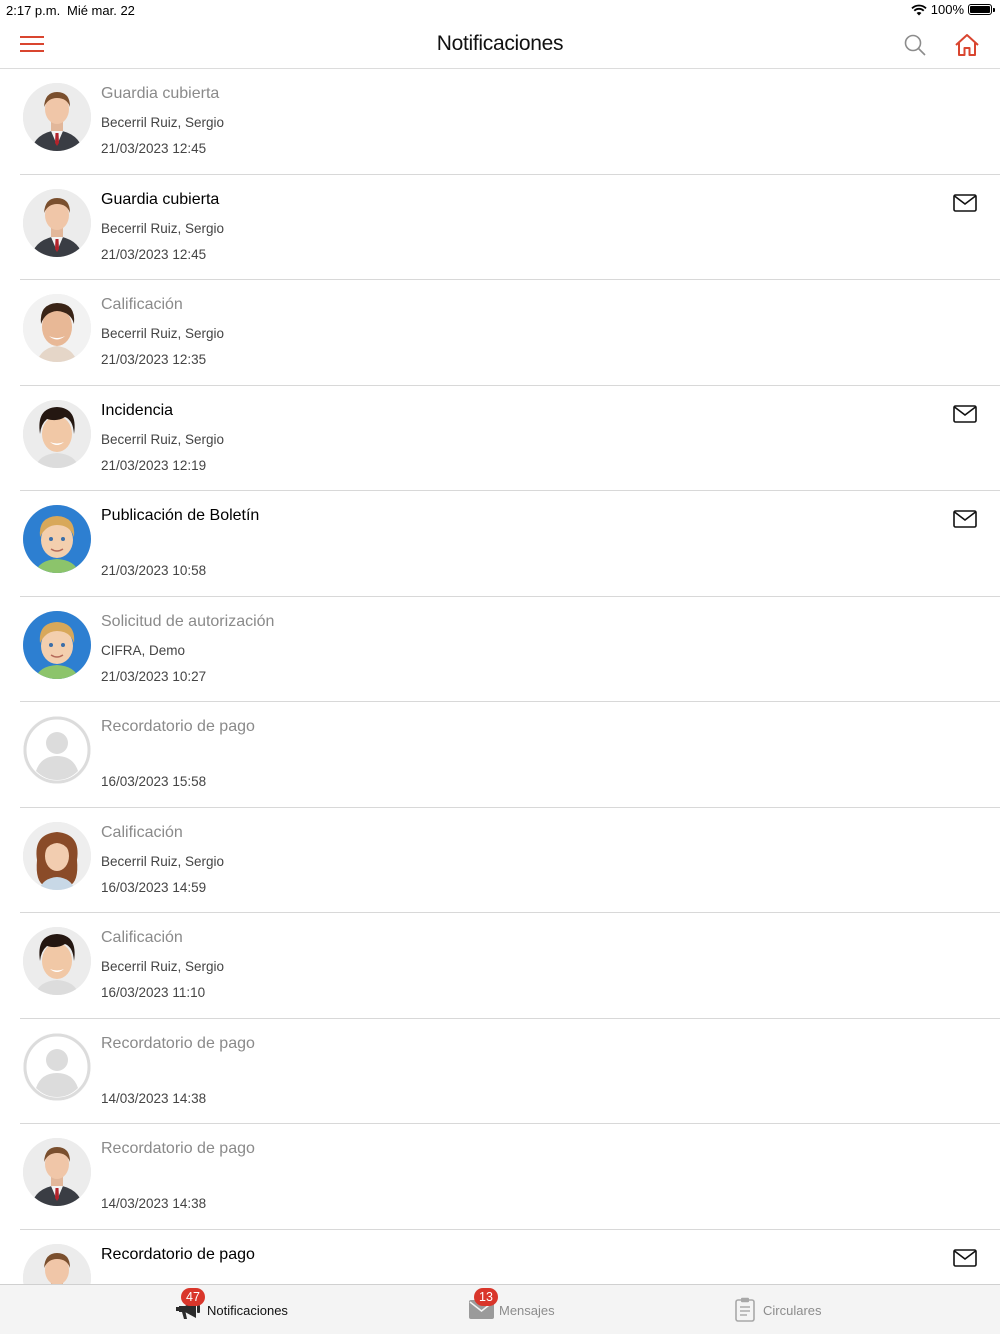  Describe the element at coordinates (154, 359) in the screenshot. I see `notification-date: 21/03/2023 12:35` at that location.